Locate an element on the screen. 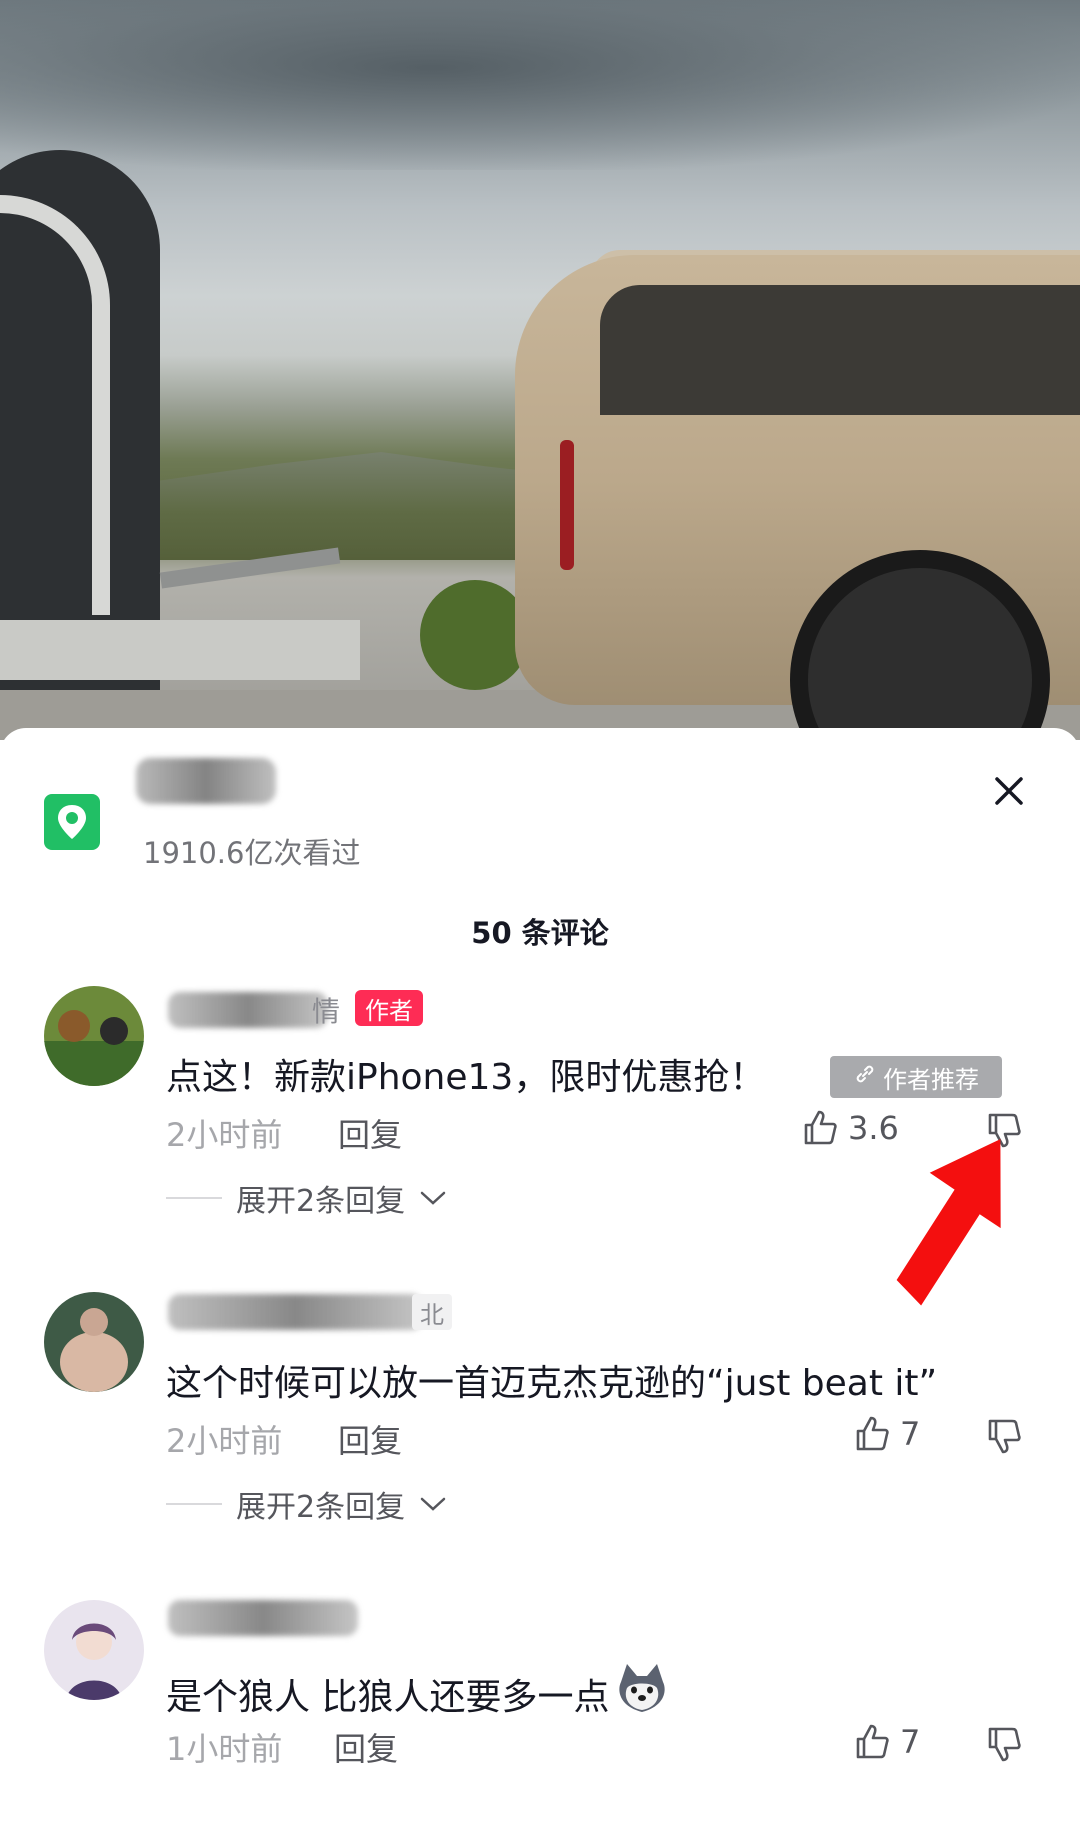 The width and height of the screenshot is (1080, 1822). location-views: 1910.6亿次看过 is located at coordinates (252, 853).